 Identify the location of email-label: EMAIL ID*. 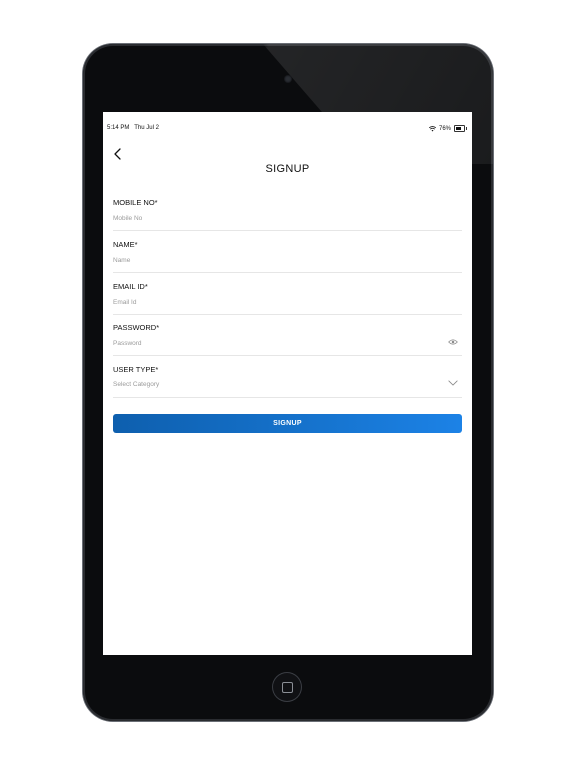
(130, 286).